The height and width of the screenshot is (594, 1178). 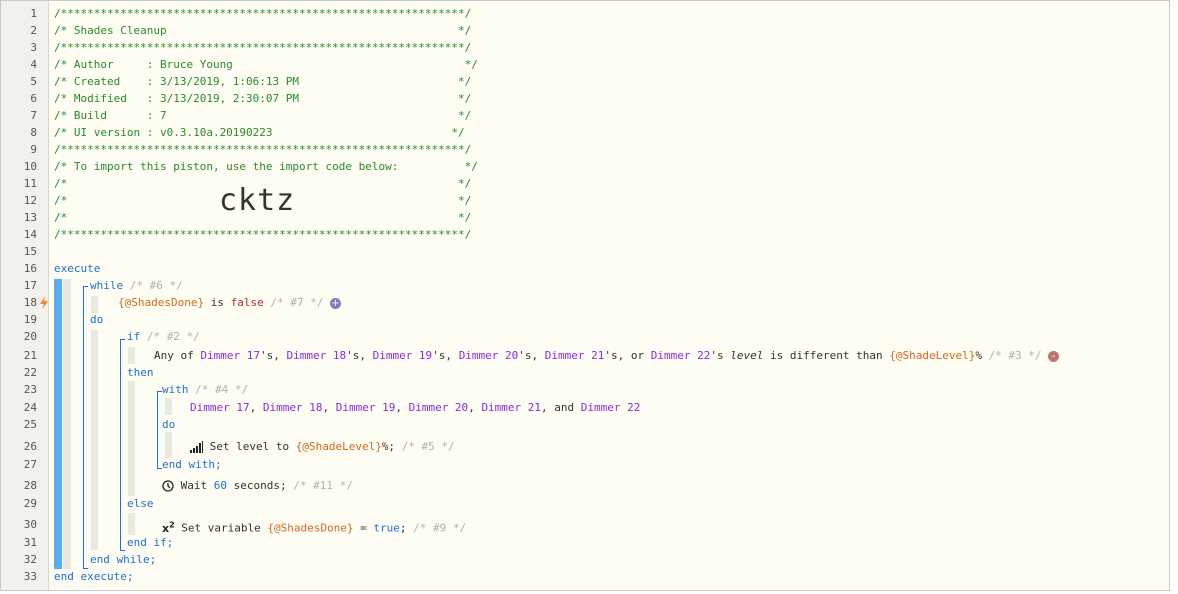 What do you see at coordinates (259, 132) in the screenshot?
I see `header-ui-version: /* UI version : v0.3.10a.20190223 */` at bounding box center [259, 132].